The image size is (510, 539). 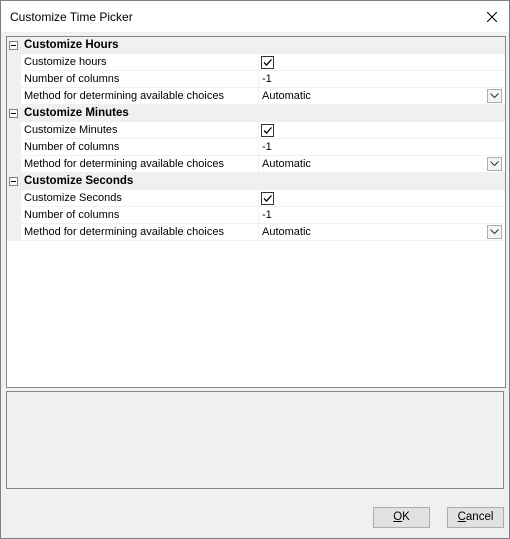 I want to click on category-customize-hours: Customize Hours, so click(x=256, y=45).